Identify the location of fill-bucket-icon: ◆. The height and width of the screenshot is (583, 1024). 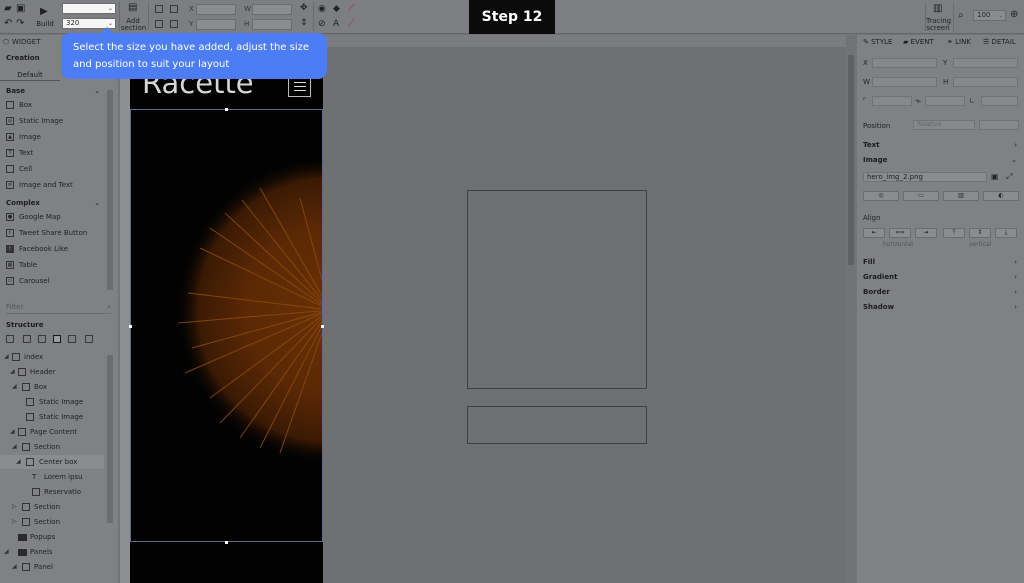
(336, 9).